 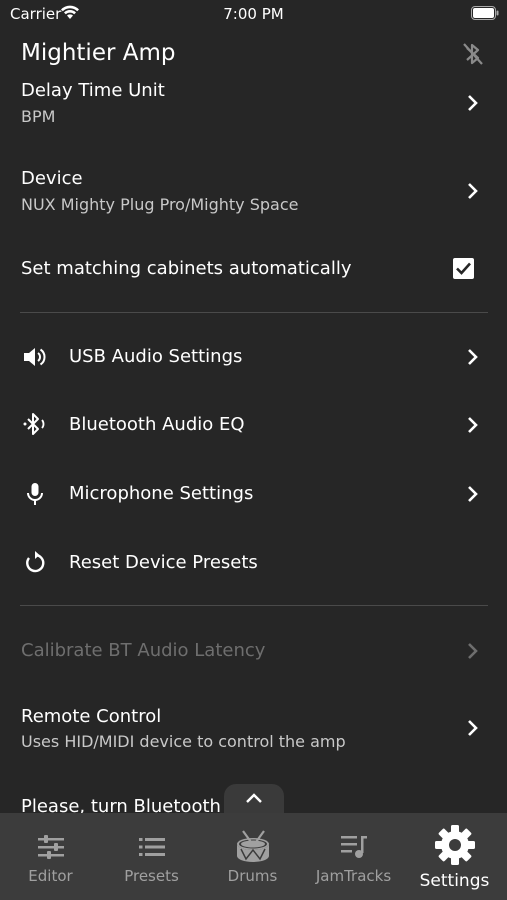 What do you see at coordinates (253, 358) in the screenshot?
I see `settings-row-usb-audio: USB Audio Settings` at bounding box center [253, 358].